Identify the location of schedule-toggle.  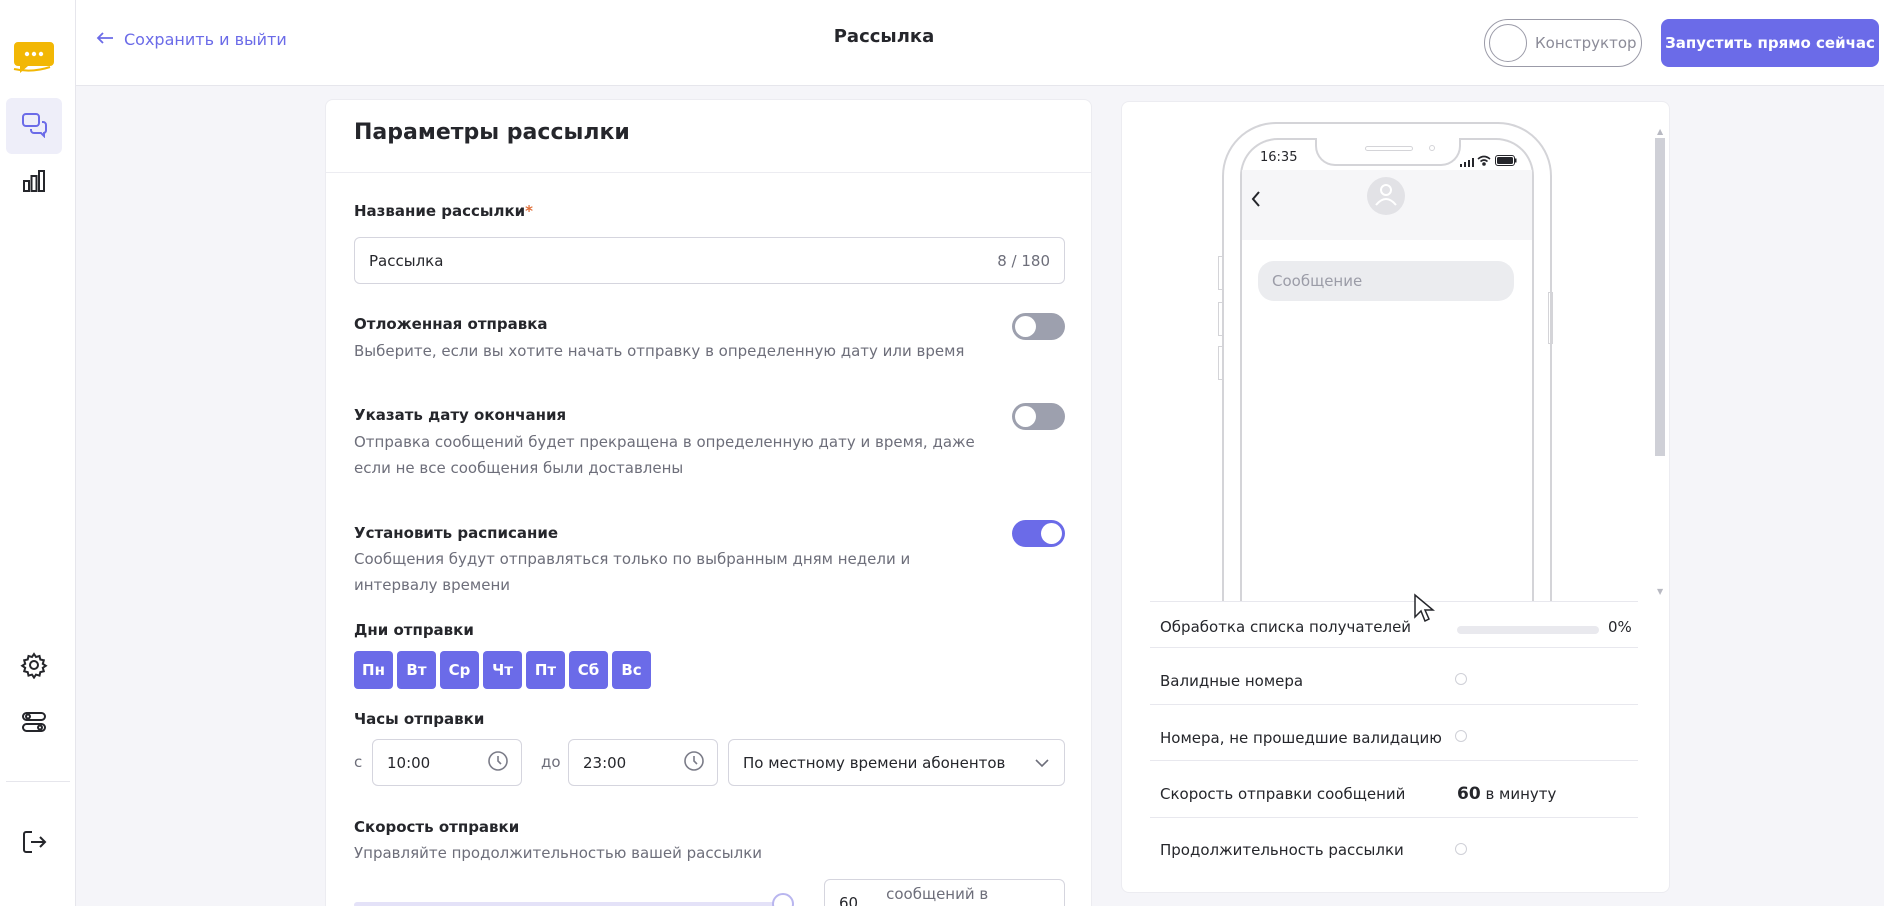
(1038, 533).